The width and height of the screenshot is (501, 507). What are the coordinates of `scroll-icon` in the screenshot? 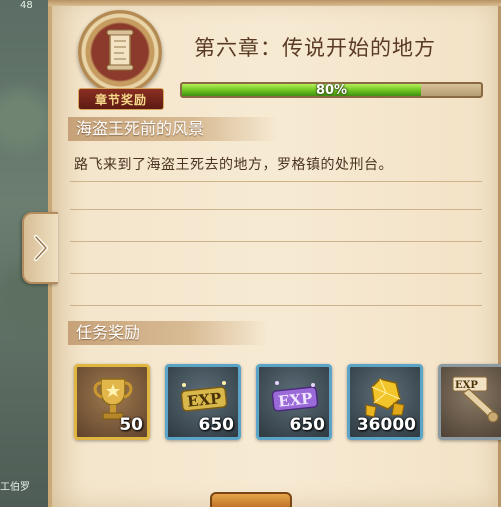 It's located at (120, 50).